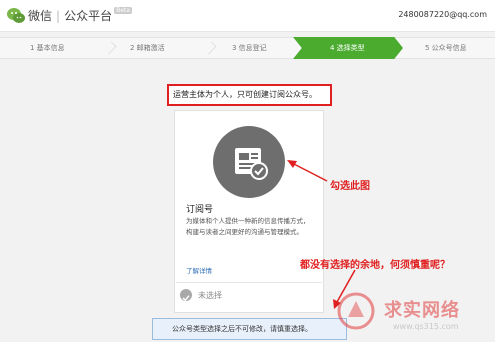  I want to click on watermark-text: 求实网络, so click(422, 310).